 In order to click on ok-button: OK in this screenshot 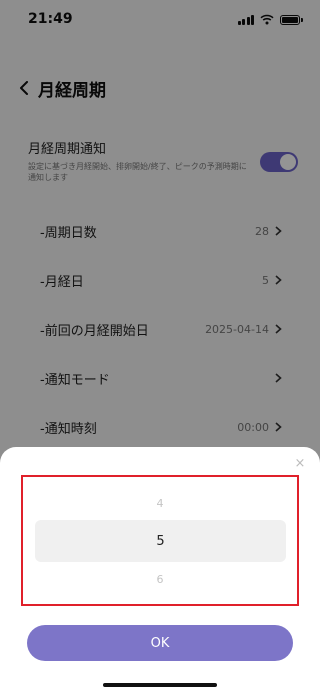, I will do `click(160, 643)`.